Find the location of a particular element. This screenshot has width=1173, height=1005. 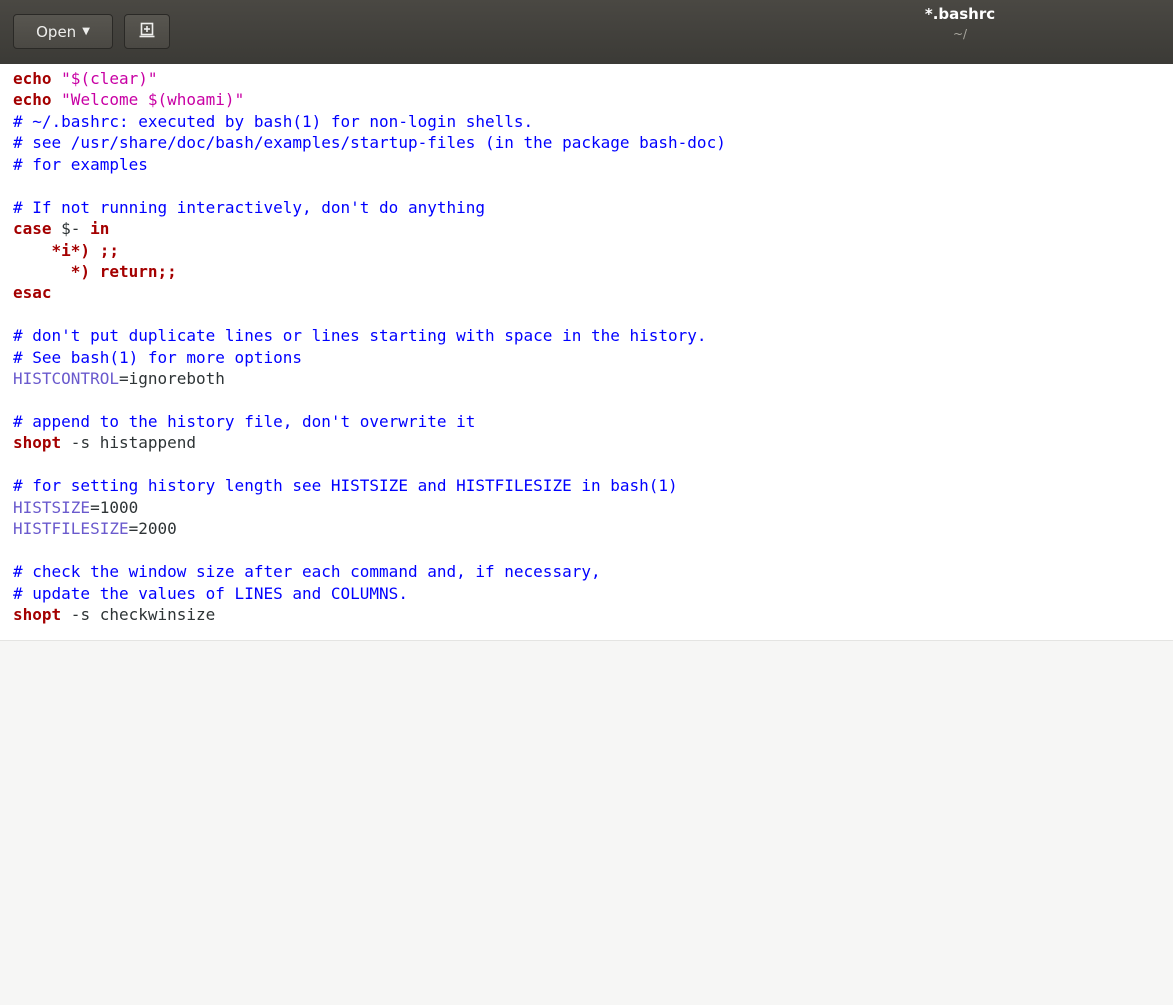

open-button-label: Open is located at coordinates (56, 31).